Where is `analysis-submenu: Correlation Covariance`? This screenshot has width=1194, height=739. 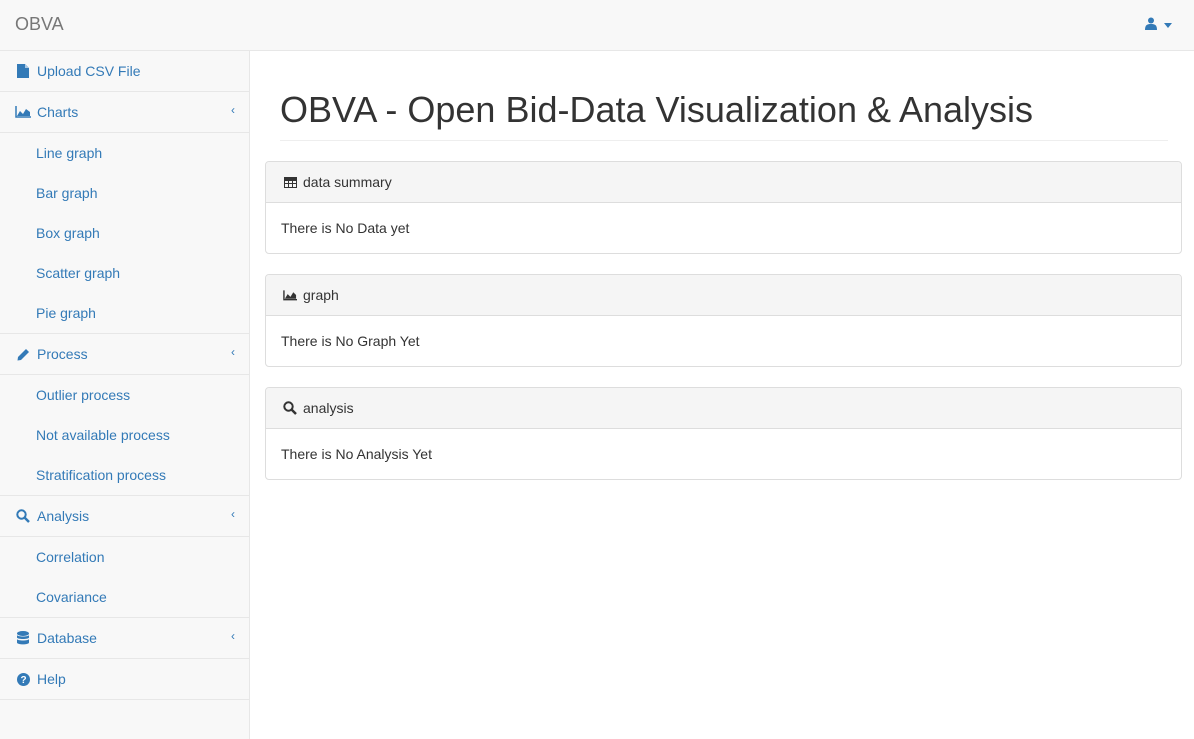
analysis-submenu: Correlation Covariance is located at coordinates (124, 577).